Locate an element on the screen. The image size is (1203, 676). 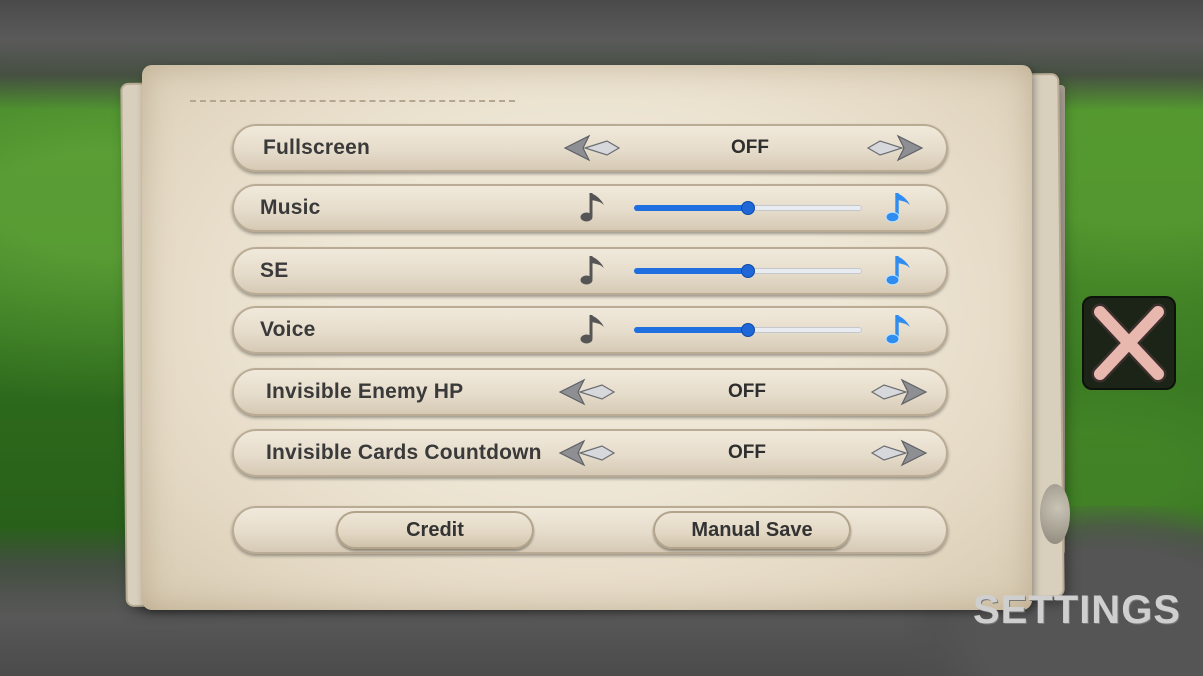
setting-row-se: SE is located at coordinates (590, 271).